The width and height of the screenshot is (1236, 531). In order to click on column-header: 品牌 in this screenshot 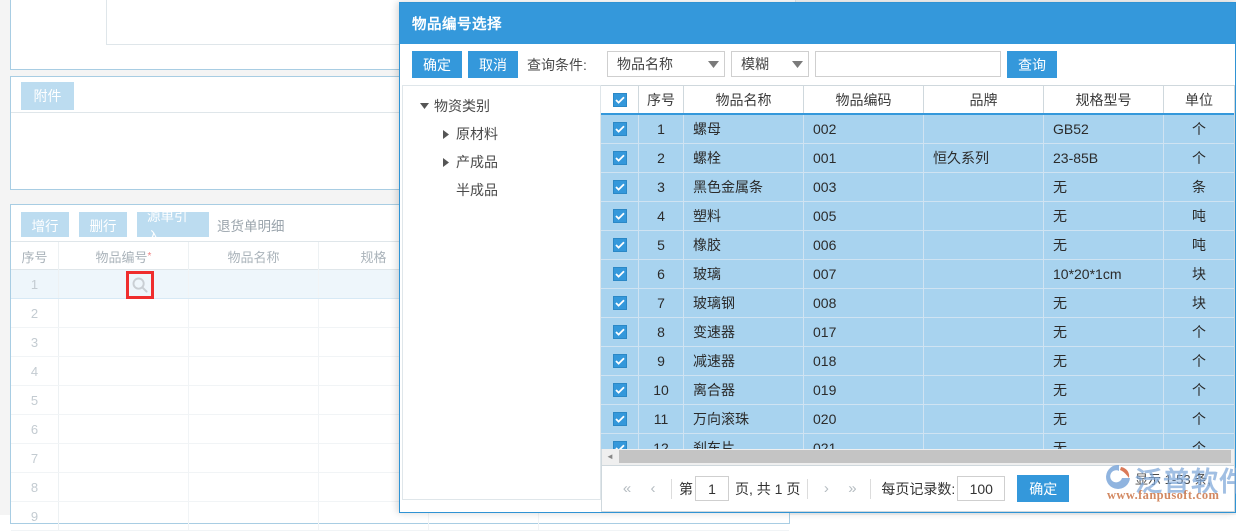, I will do `click(984, 99)`.